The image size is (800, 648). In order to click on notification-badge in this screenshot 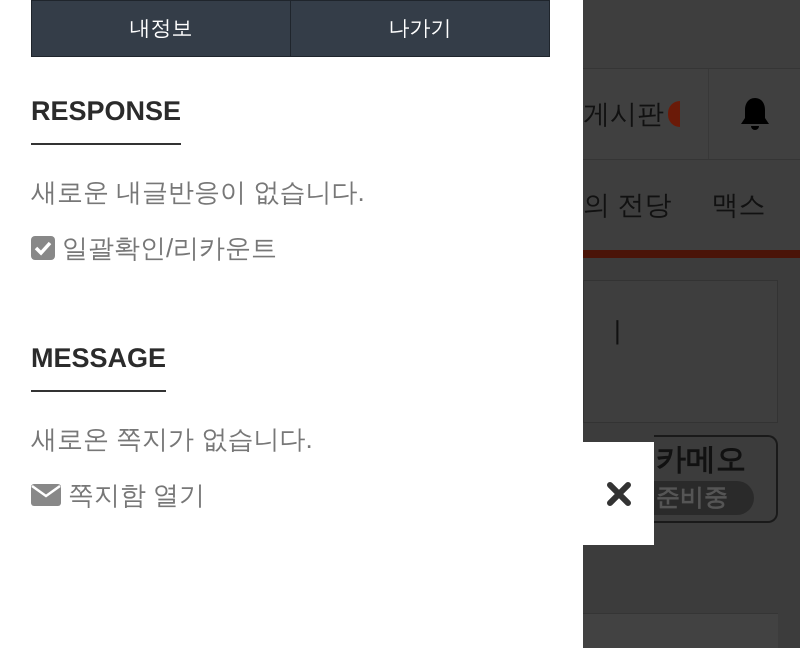, I will do `click(674, 114)`.